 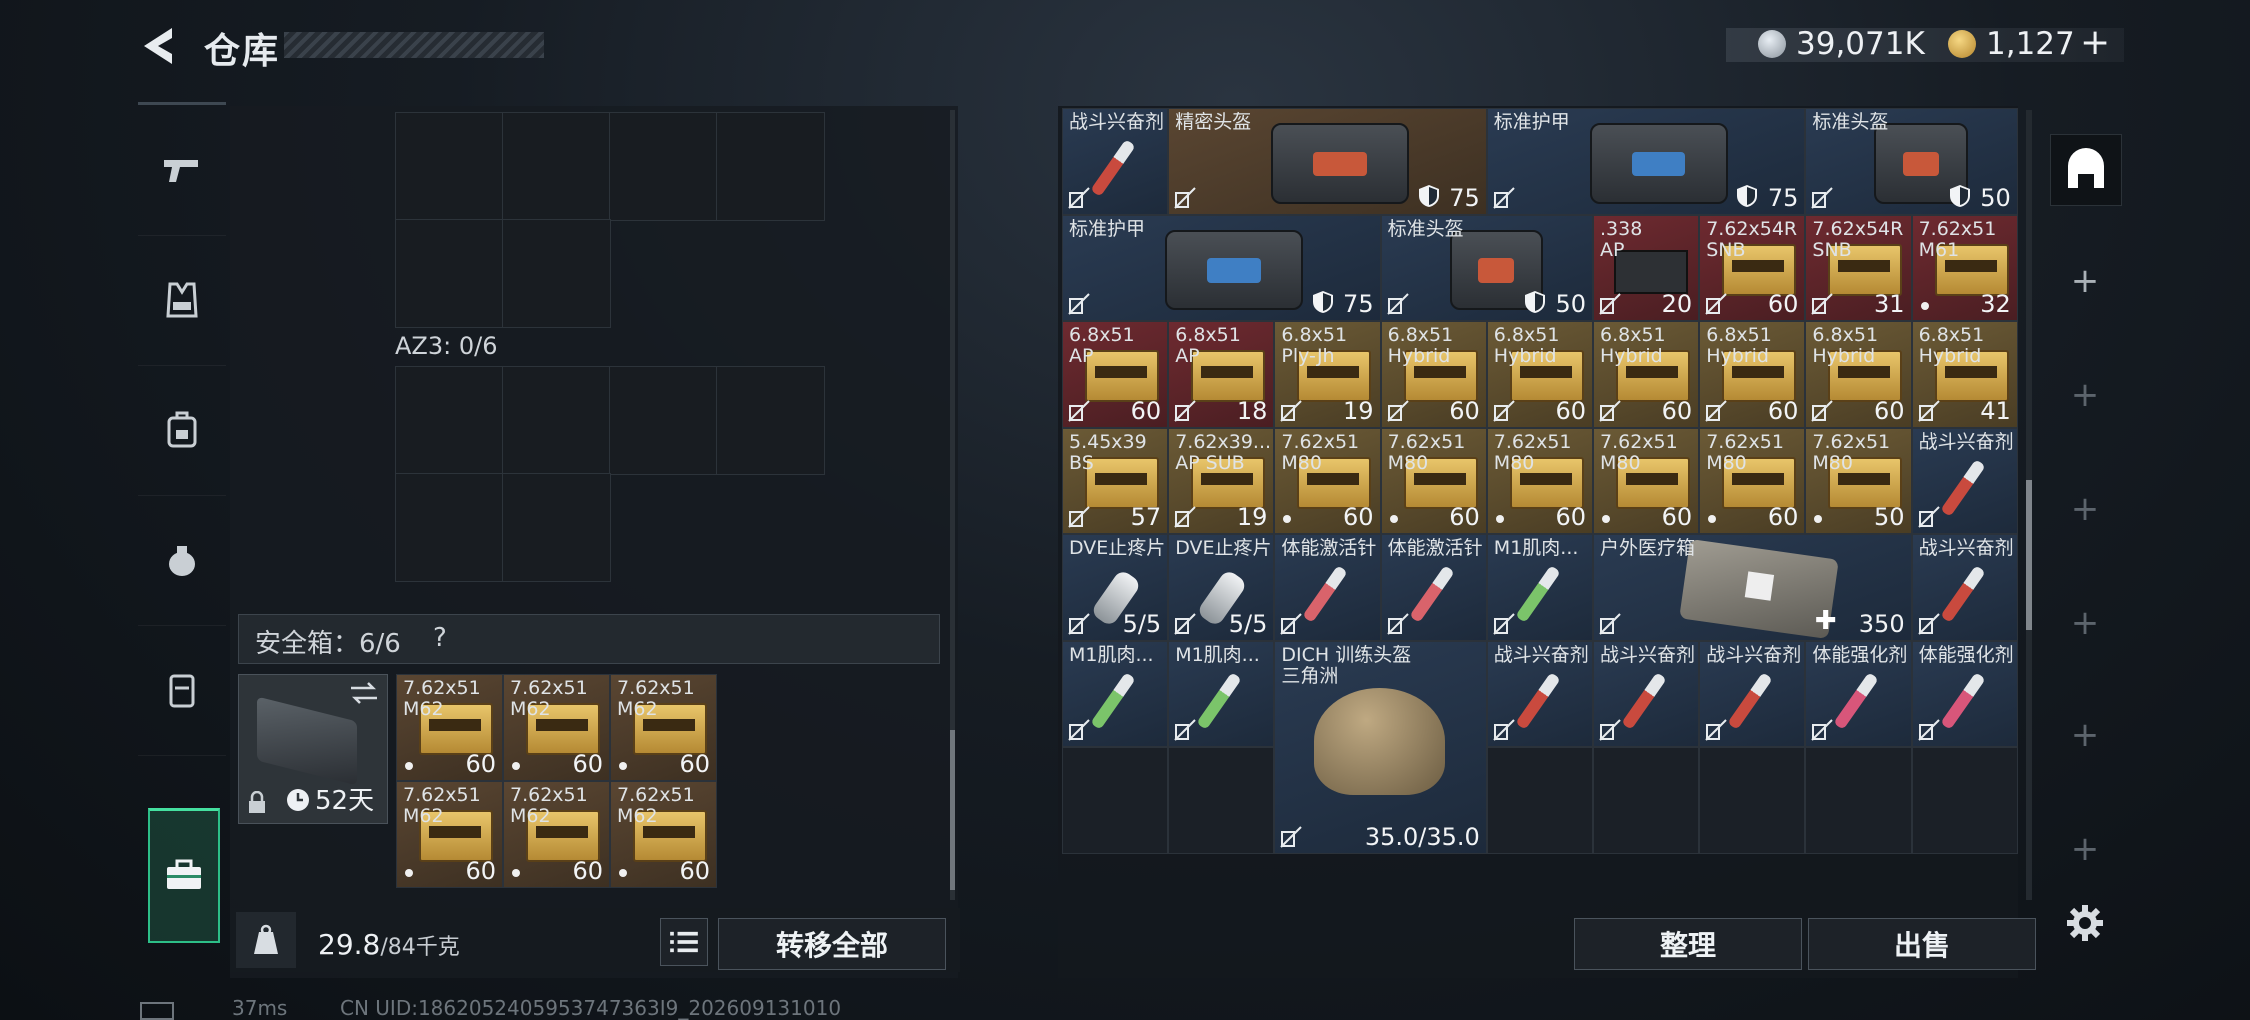 What do you see at coordinates (1752, 587) in the screenshot?
I see `stash-item: 户外医疗箱 ✚ 350` at bounding box center [1752, 587].